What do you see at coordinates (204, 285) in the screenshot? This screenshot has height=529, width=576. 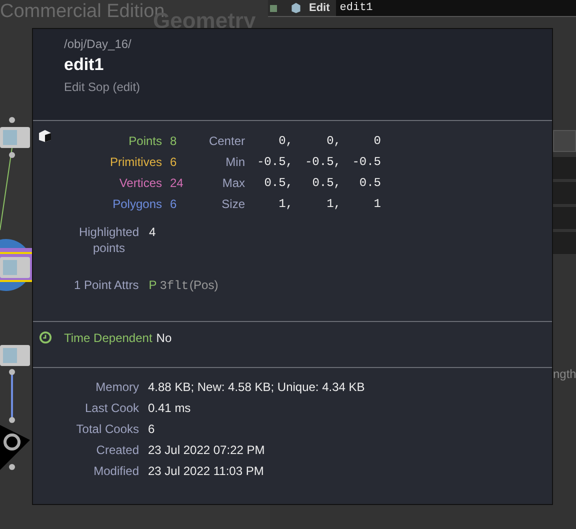 I see `attribute-description: (Pos)` at bounding box center [204, 285].